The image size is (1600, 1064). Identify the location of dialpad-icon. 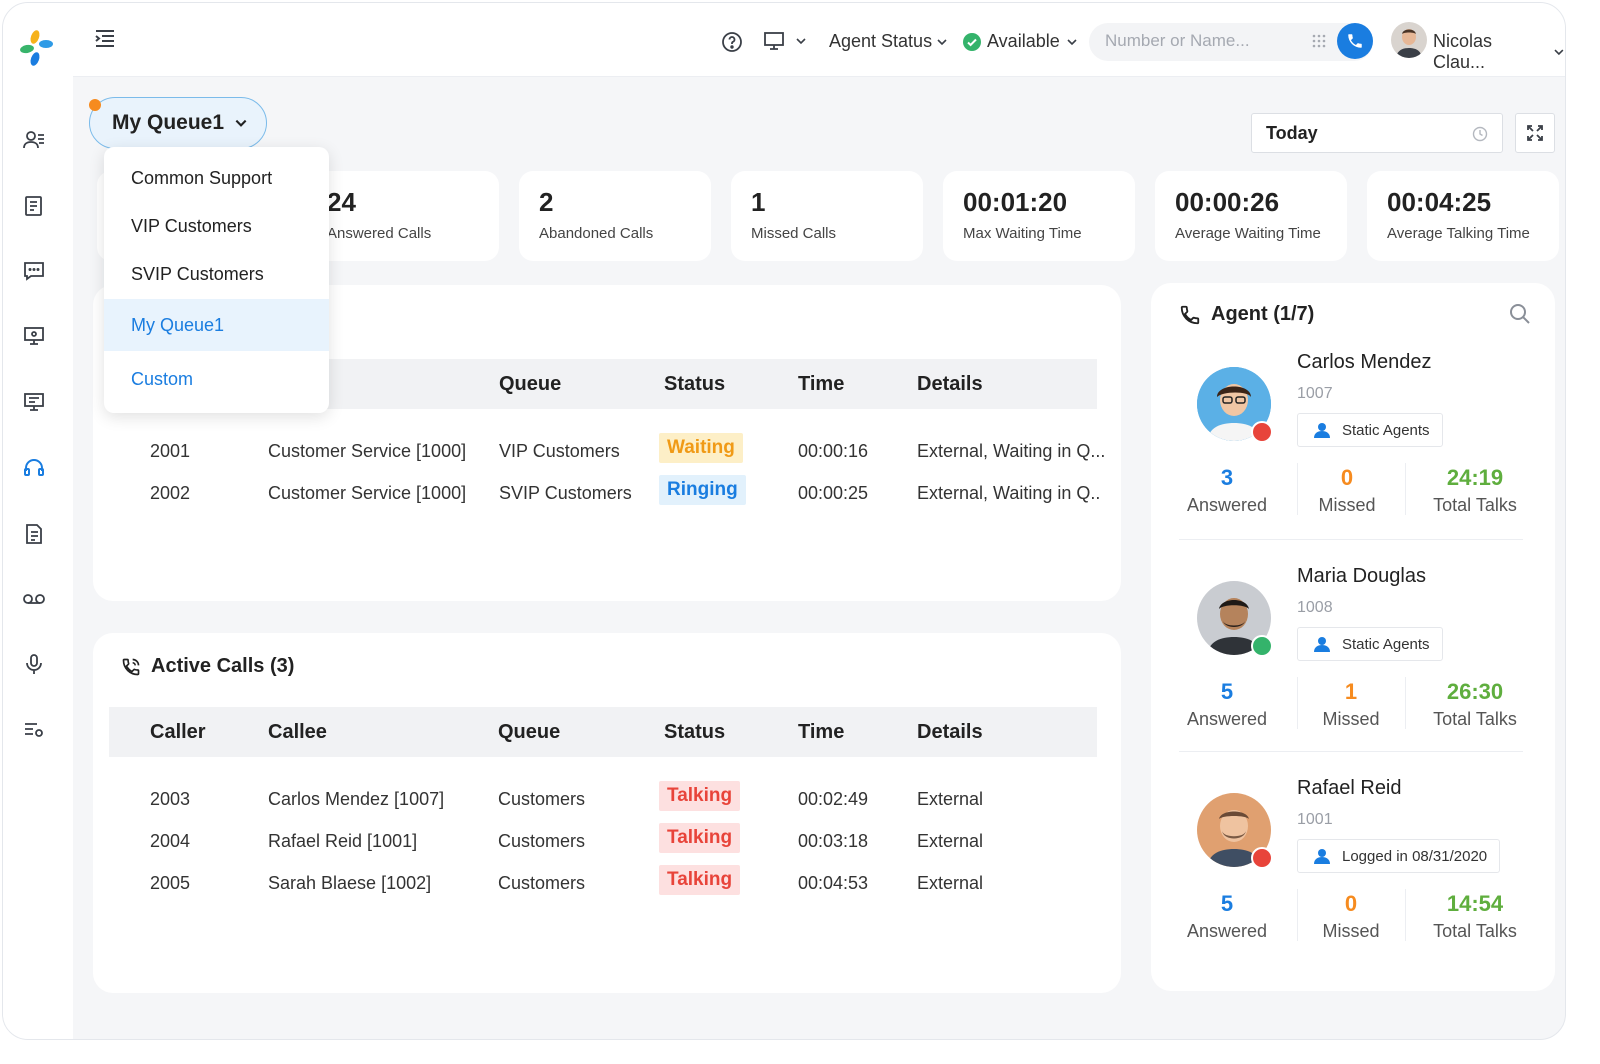
(1319, 42).